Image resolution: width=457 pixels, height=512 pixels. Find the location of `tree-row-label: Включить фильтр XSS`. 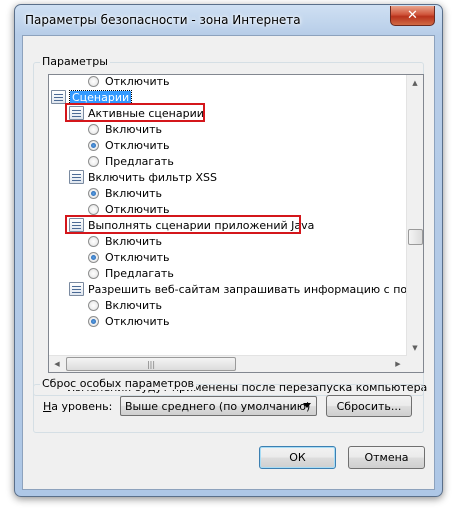

tree-row-label: Включить фильтр XSS is located at coordinates (152, 177).